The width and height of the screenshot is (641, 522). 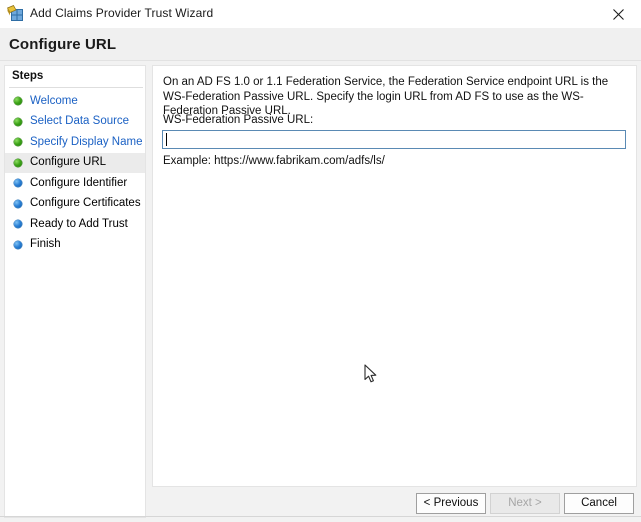 I want to click on adfs-claims-provider-icon, so click(x=15, y=13).